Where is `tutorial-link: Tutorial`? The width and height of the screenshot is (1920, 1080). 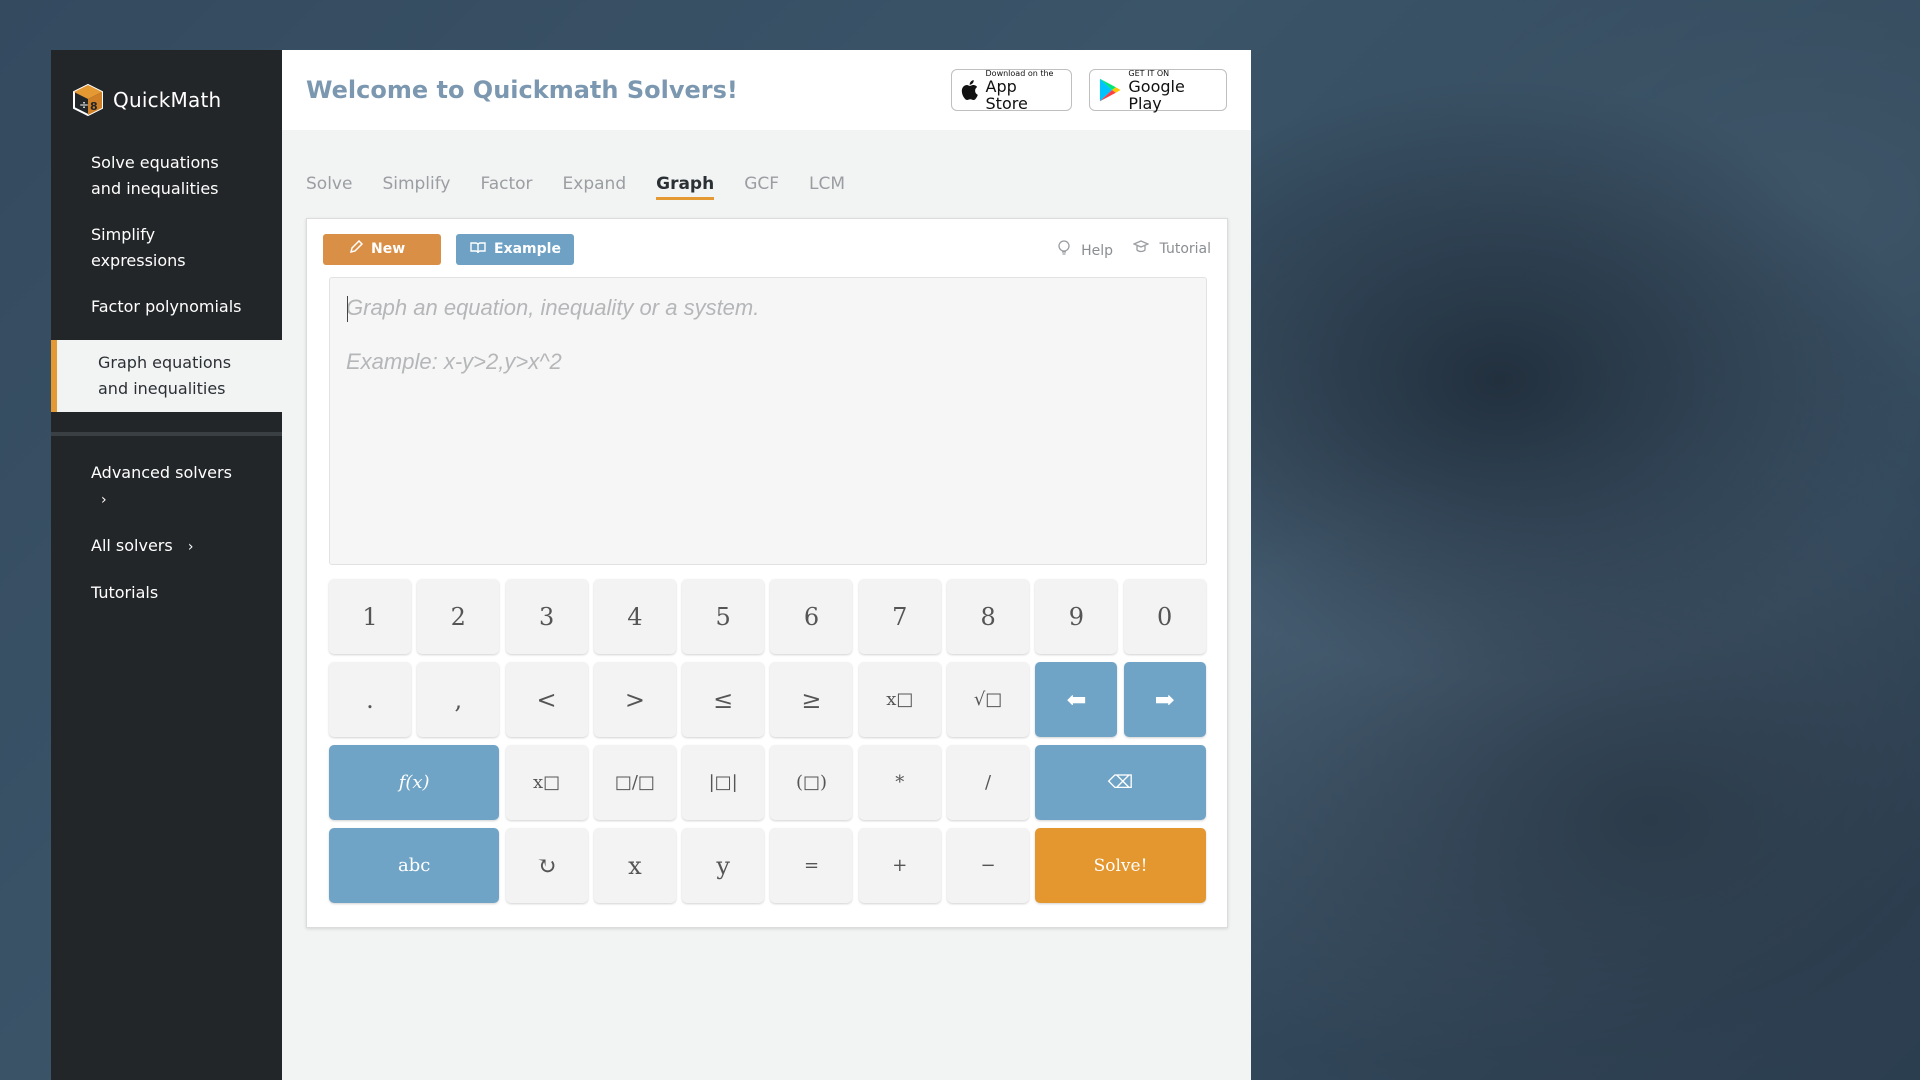
tutorial-link: Tutorial is located at coordinates (1171, 249).